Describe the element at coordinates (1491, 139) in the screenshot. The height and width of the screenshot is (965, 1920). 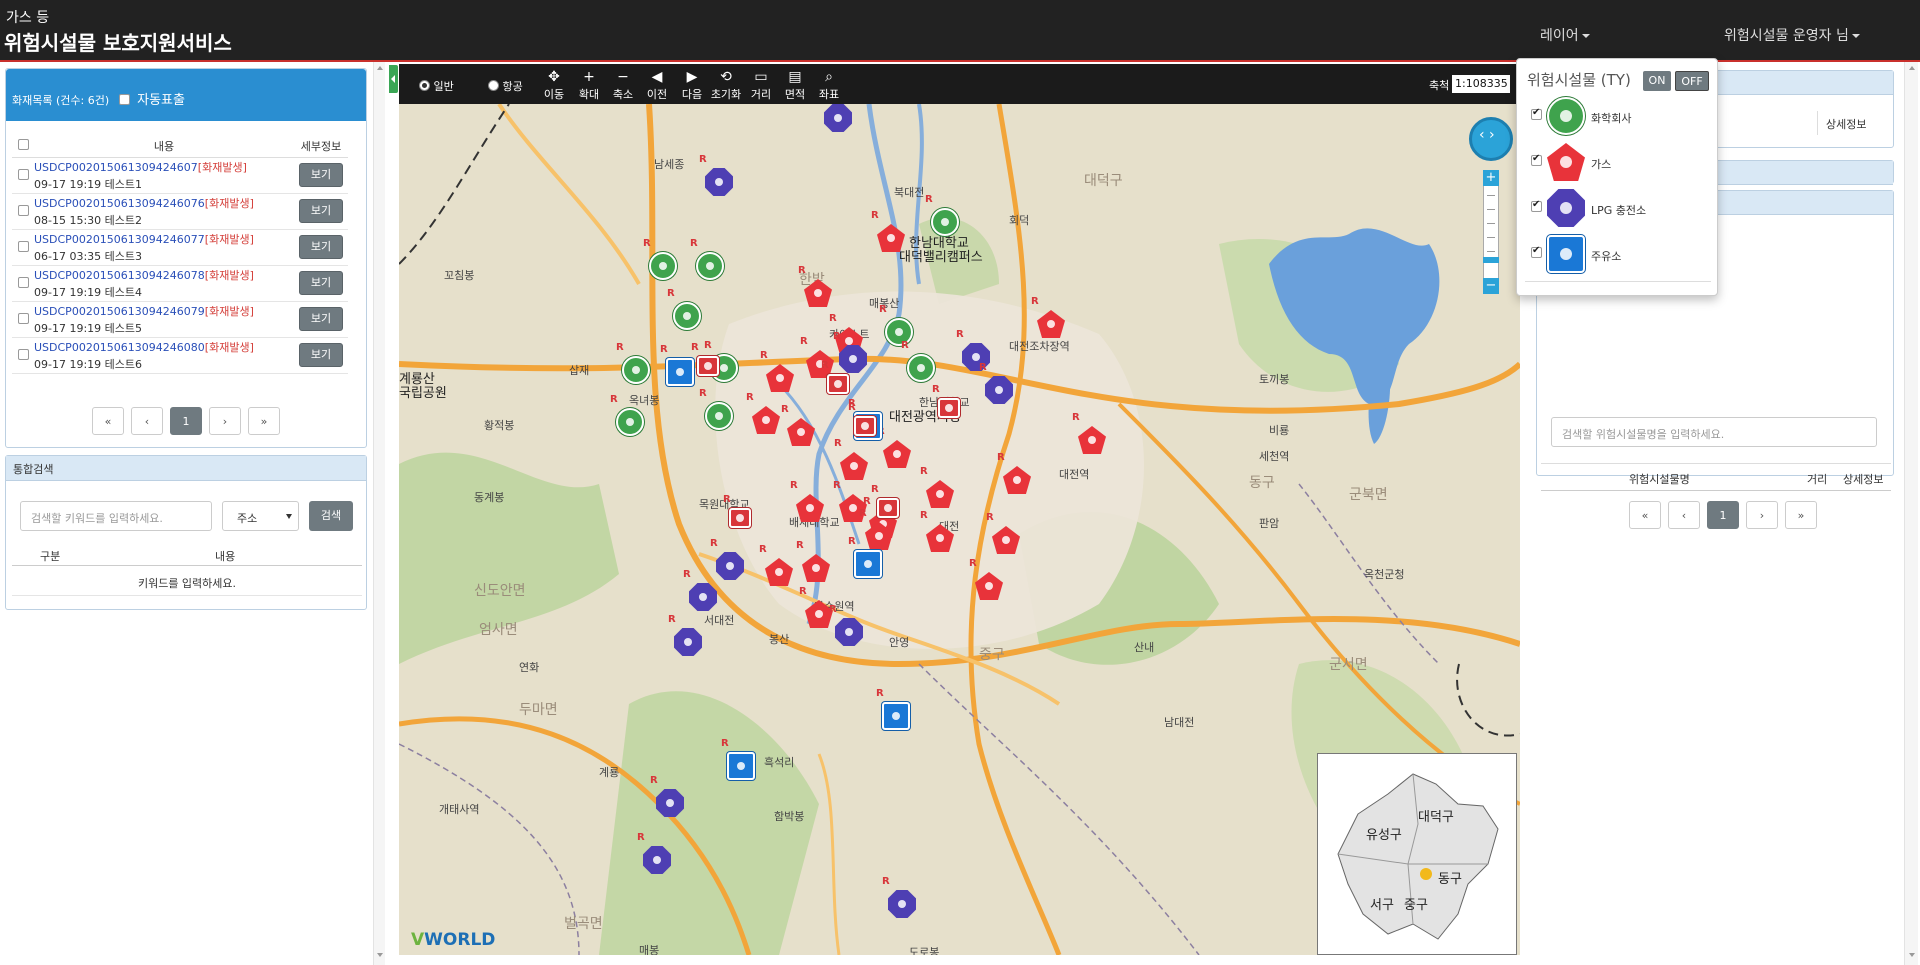
I see `map-pan-control` at that location.